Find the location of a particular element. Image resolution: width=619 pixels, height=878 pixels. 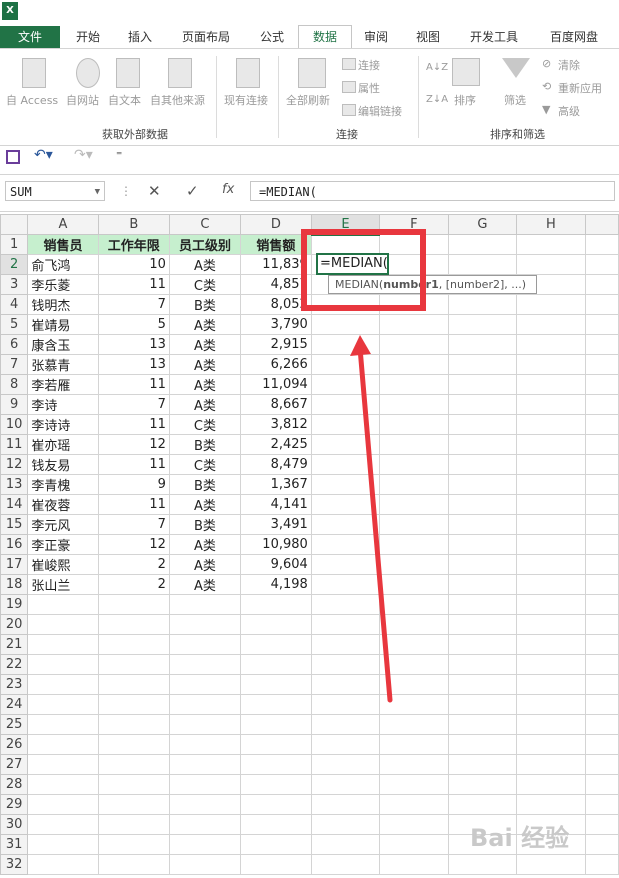

row-header: 20 is located at coordinates (14, 624).